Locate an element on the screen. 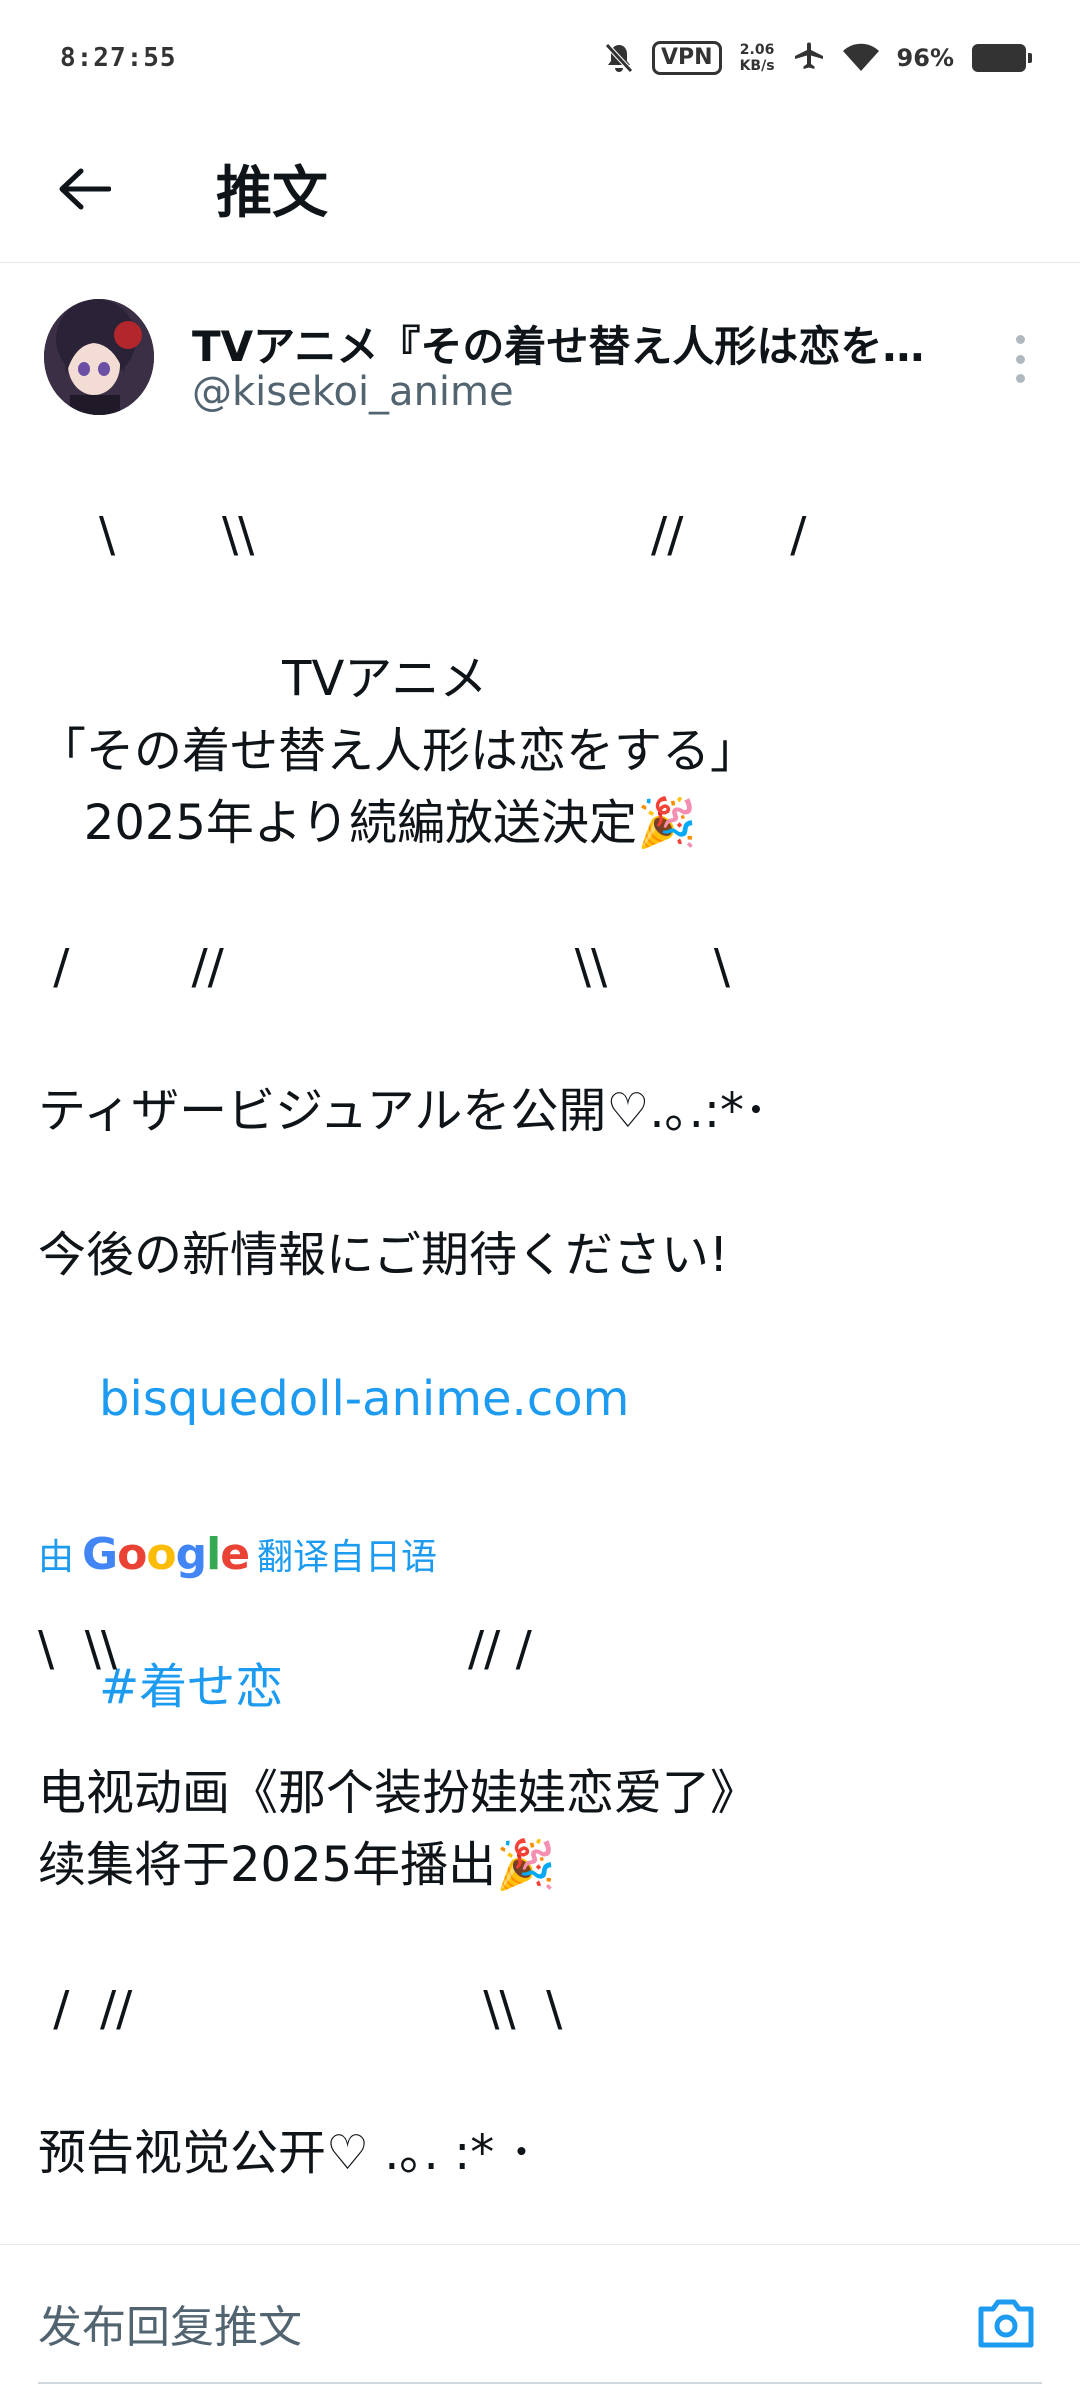 The image size is (1080, 2400). camera-icon is located at coordinates (1006, 2323).